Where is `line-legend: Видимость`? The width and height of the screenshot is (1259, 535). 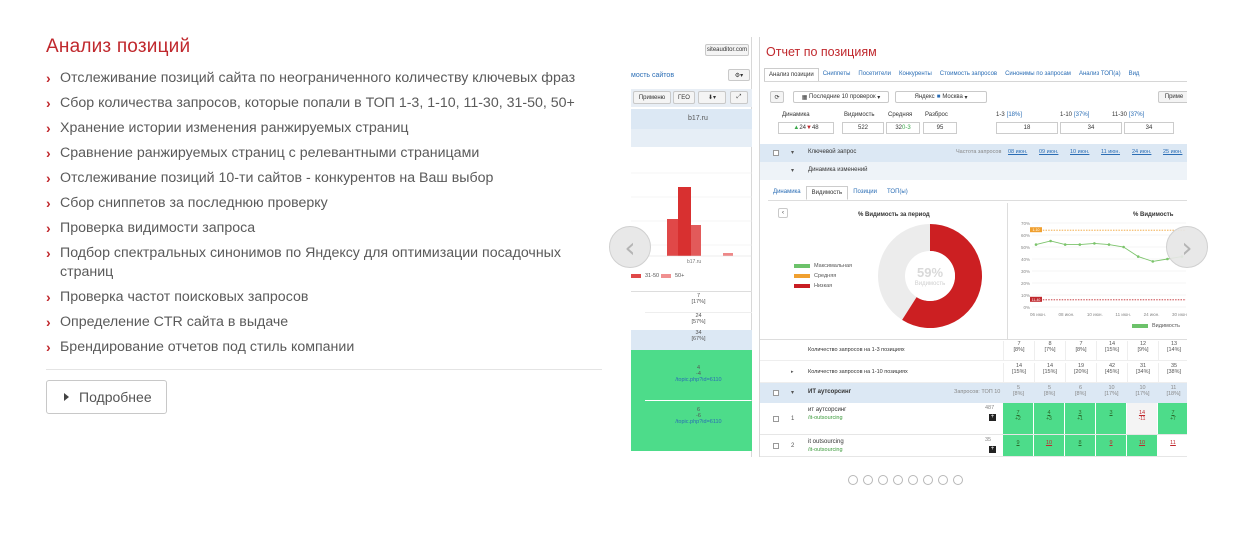
line-legend: Видимость is located at coordinates (1156, 326).